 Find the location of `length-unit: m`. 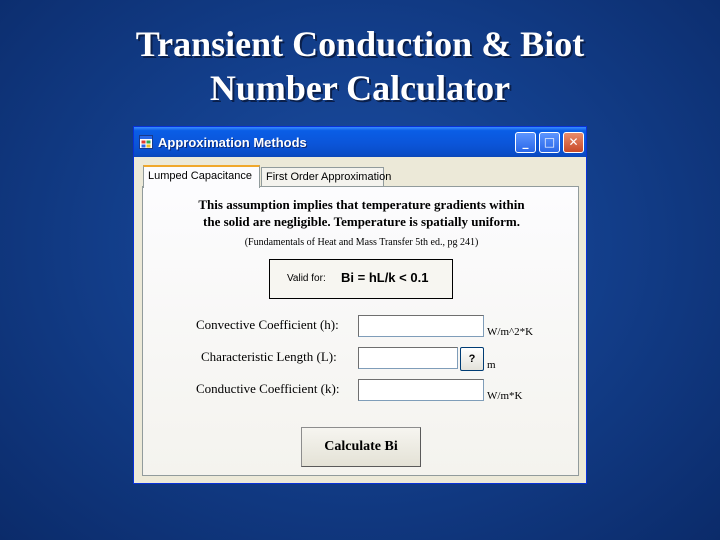

length-unit: m is located at coordinates (491, 365).